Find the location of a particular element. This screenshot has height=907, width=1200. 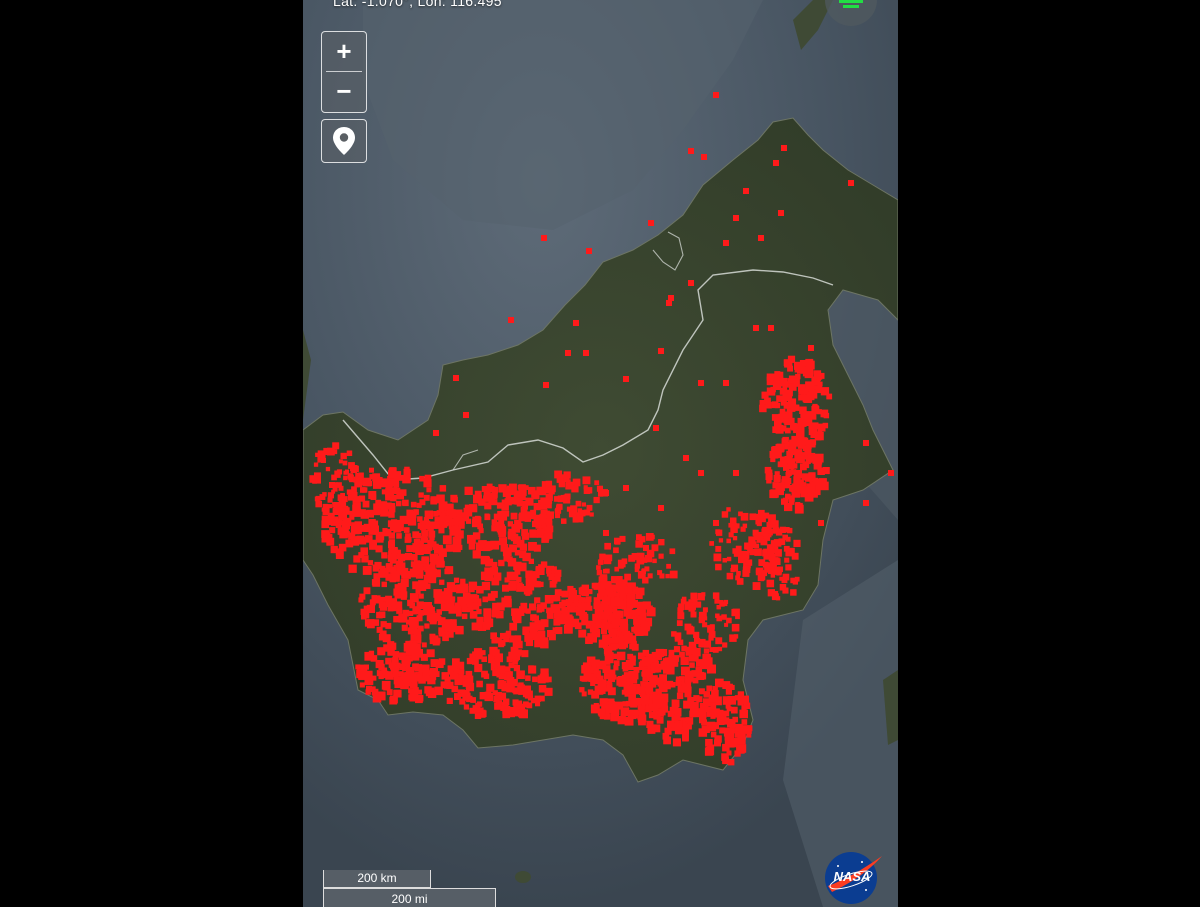

zoom-out-button: − is located at coordinates (344, 91).